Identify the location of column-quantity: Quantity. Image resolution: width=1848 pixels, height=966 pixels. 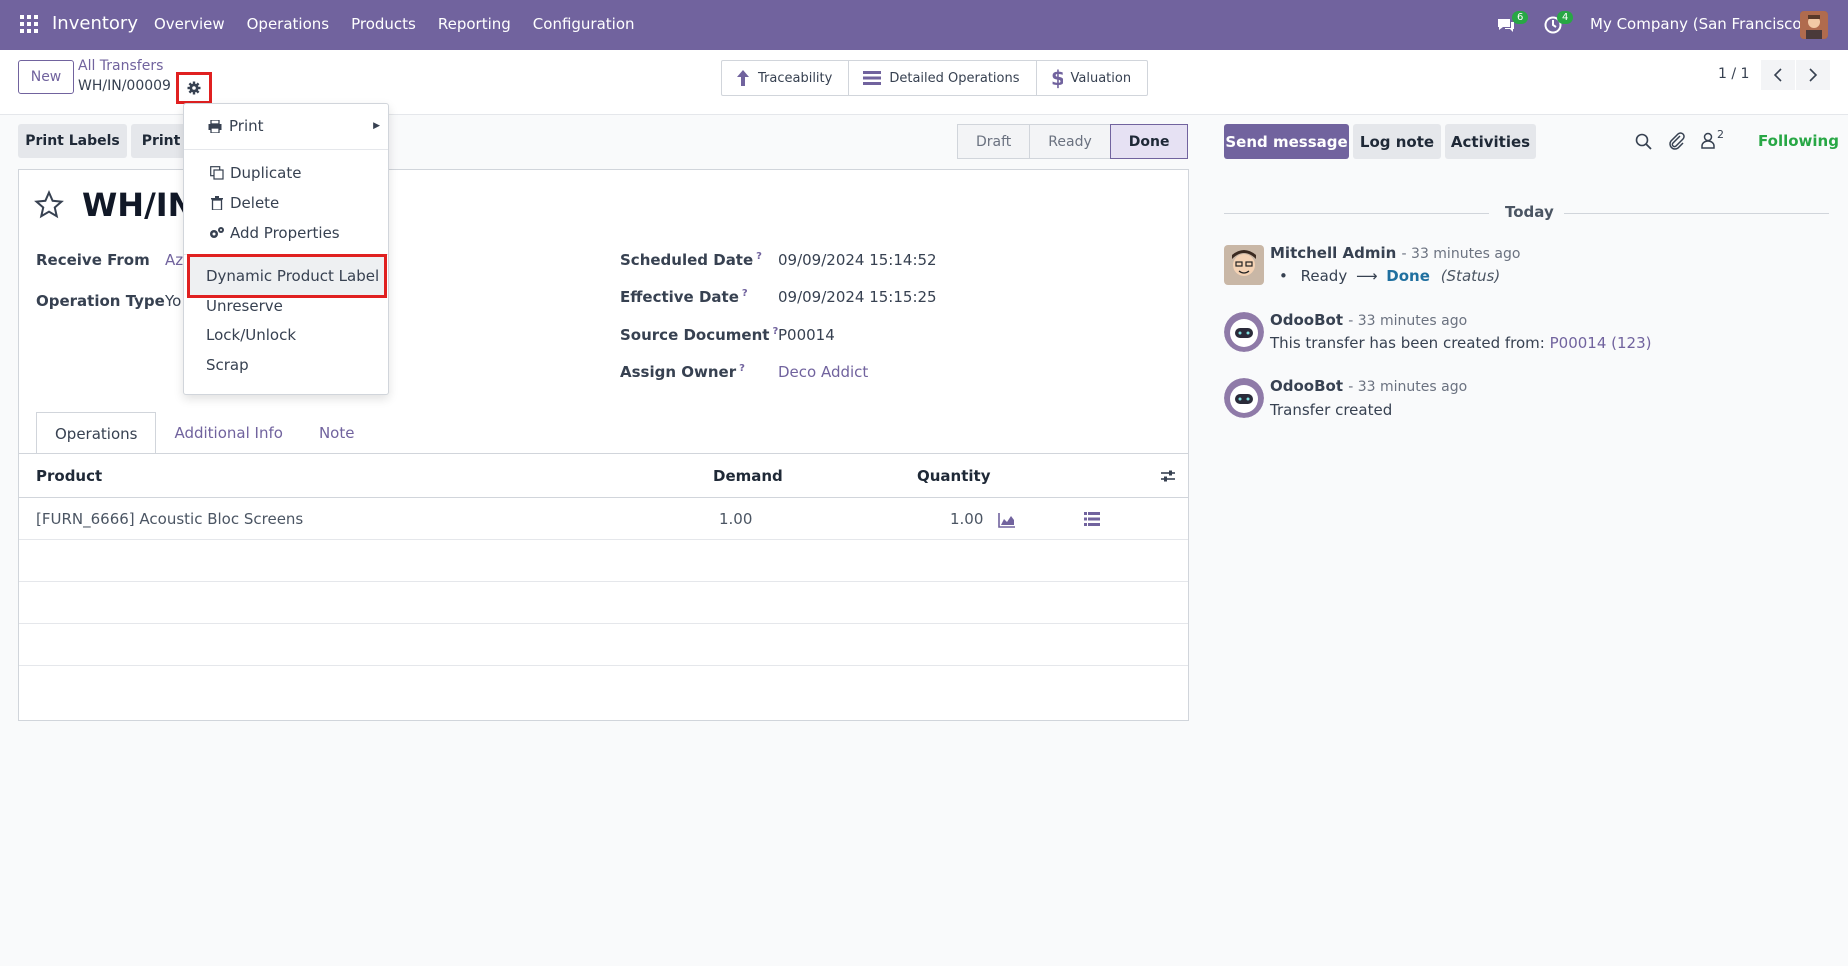
(954, 476).